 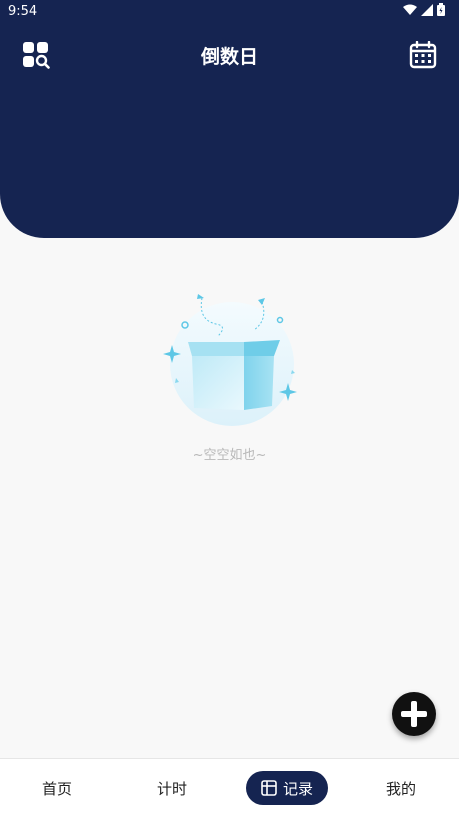 What do you see at coordinates (269, 788) in the screenshot?
I see `record-icon` at bounding box center [269, 788].